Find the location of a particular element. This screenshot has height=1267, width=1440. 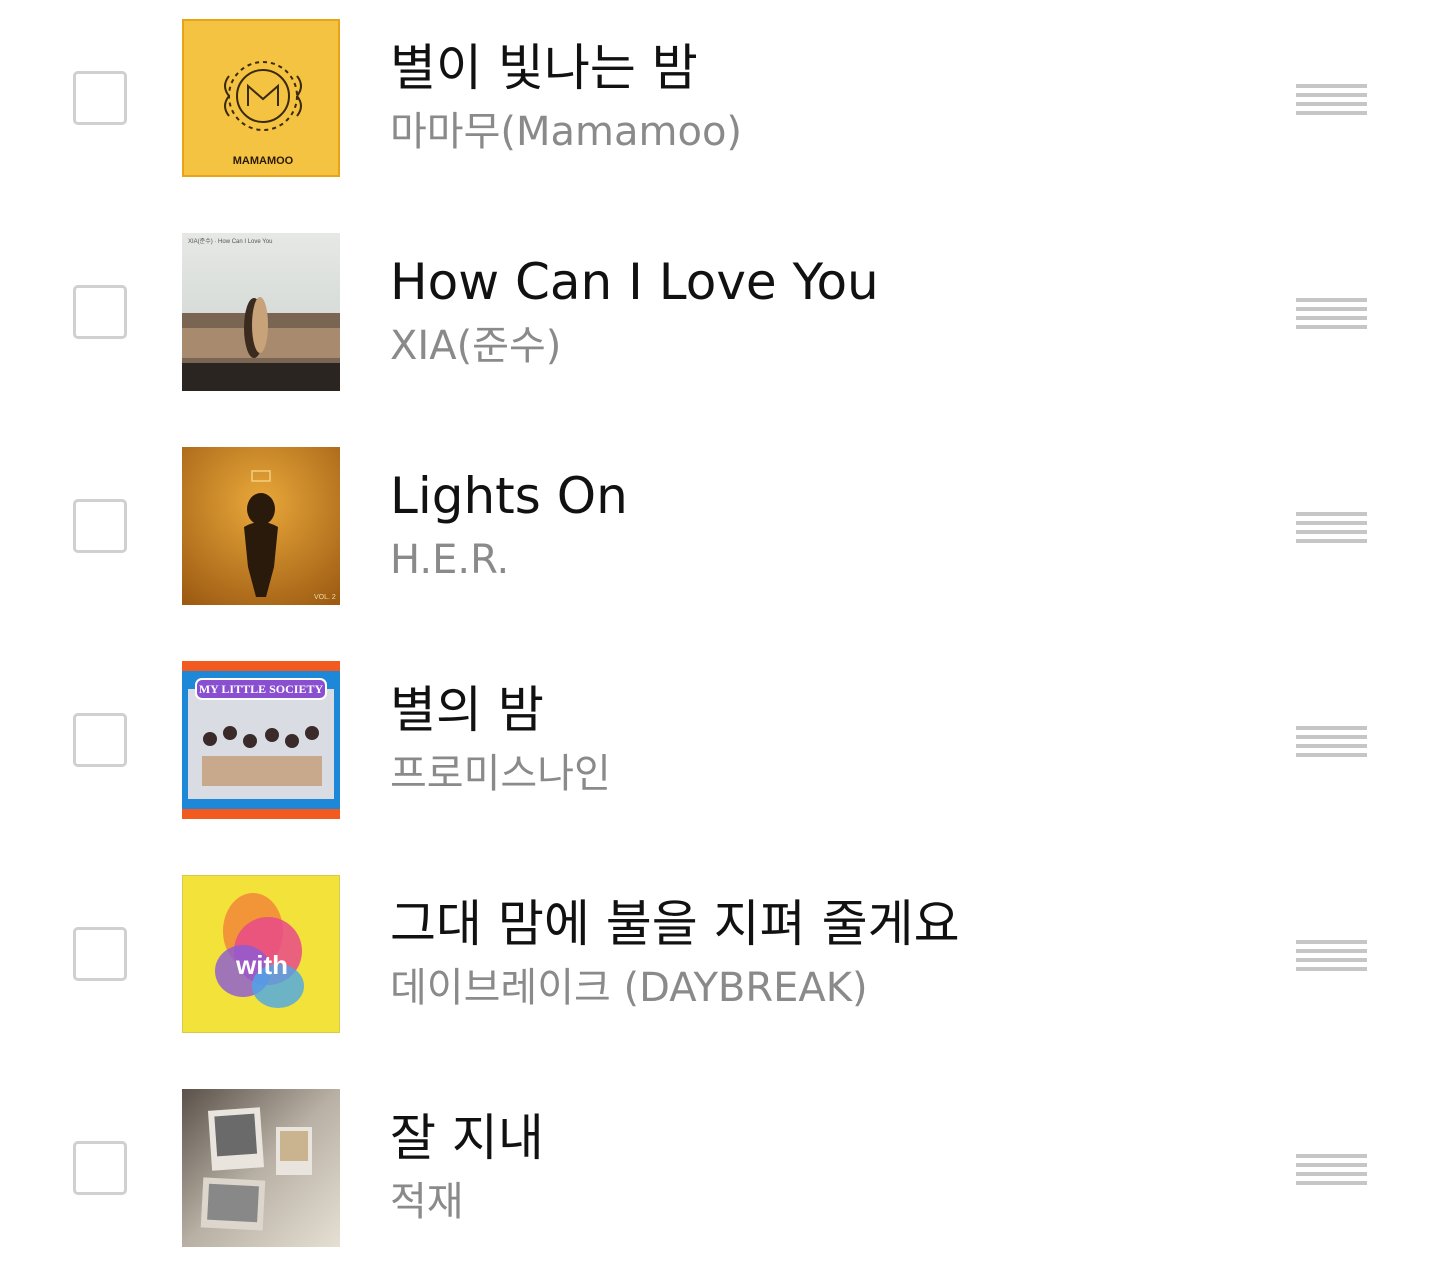

album-cover: MY LITTLE SOCIETY is located at coordinates (261, 740).